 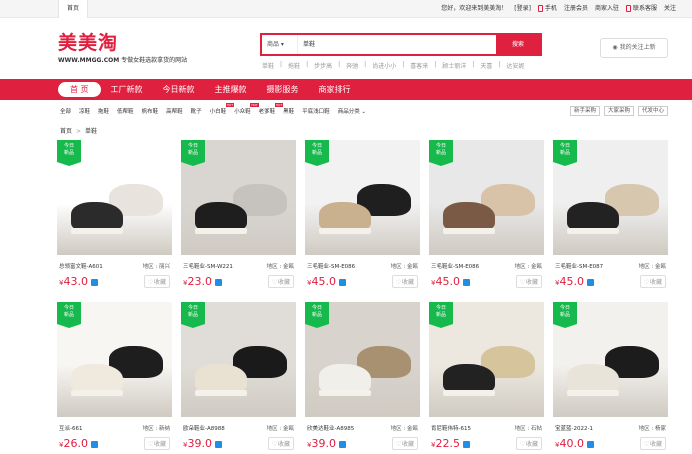 What do you see at coordinates (451, 428) in the screenshot?
I see `product-name: 肯尼鞋伟特-615` at bounding box center [451, 428].